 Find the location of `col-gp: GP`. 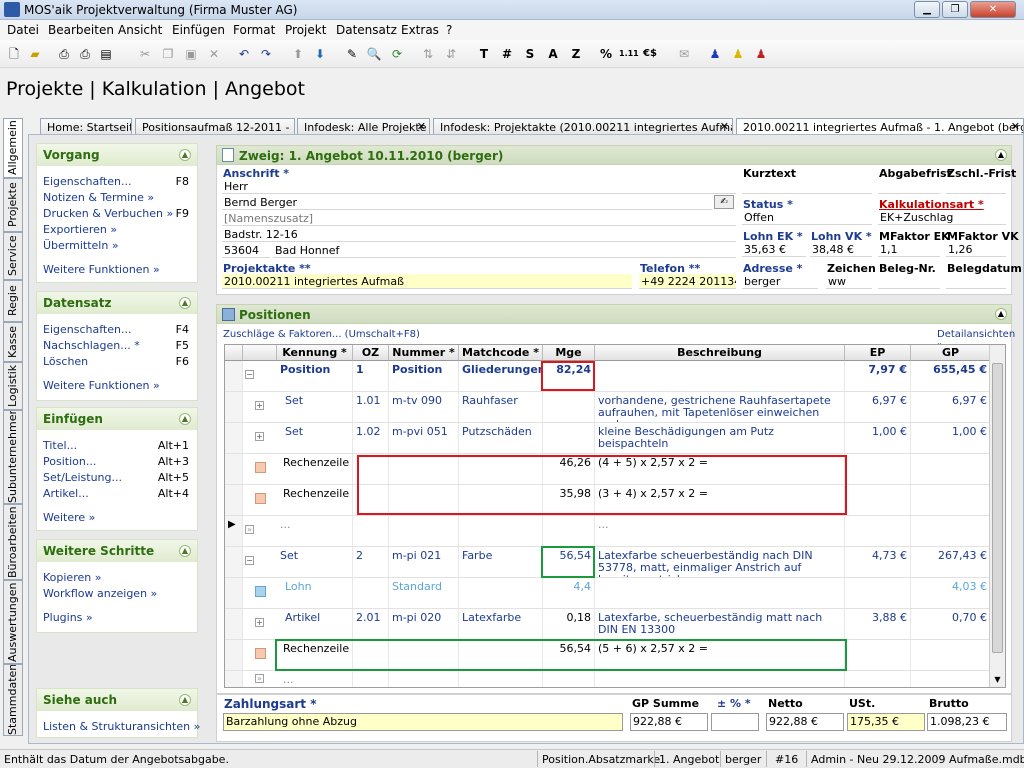

col-gp: GP is located at coordinates (951, 353).